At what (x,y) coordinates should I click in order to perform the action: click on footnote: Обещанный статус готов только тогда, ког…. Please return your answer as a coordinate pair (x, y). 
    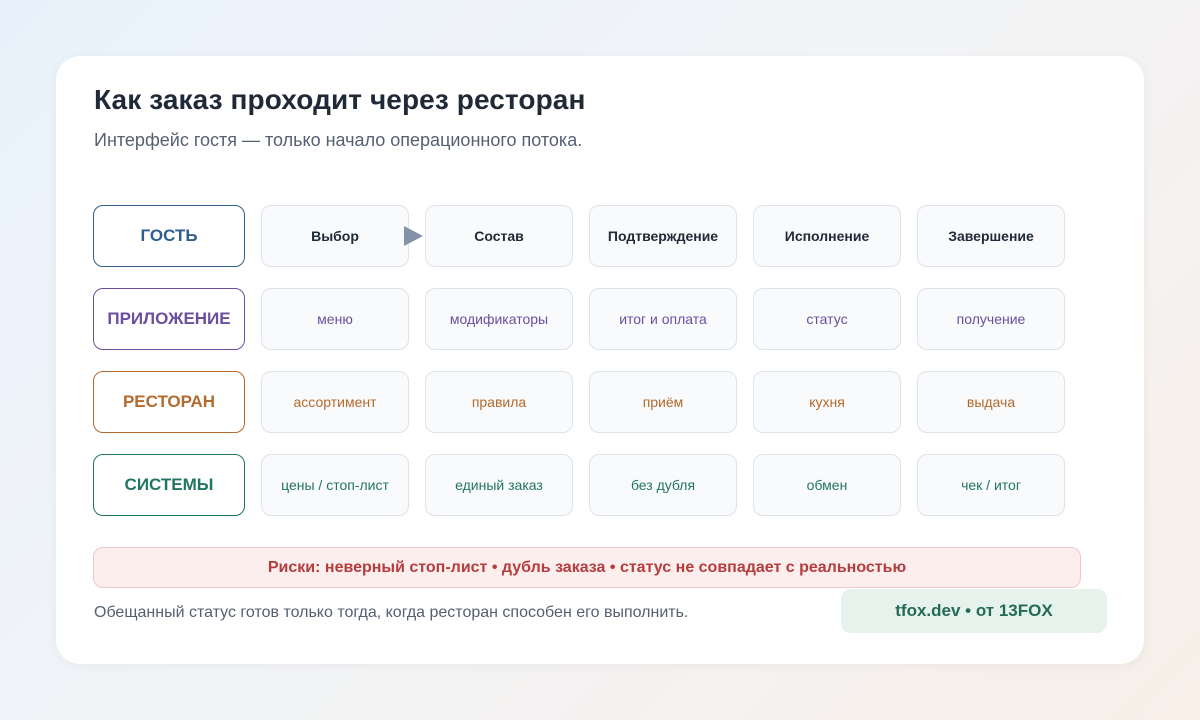
    Looking at the image, I should click on (391, 612).